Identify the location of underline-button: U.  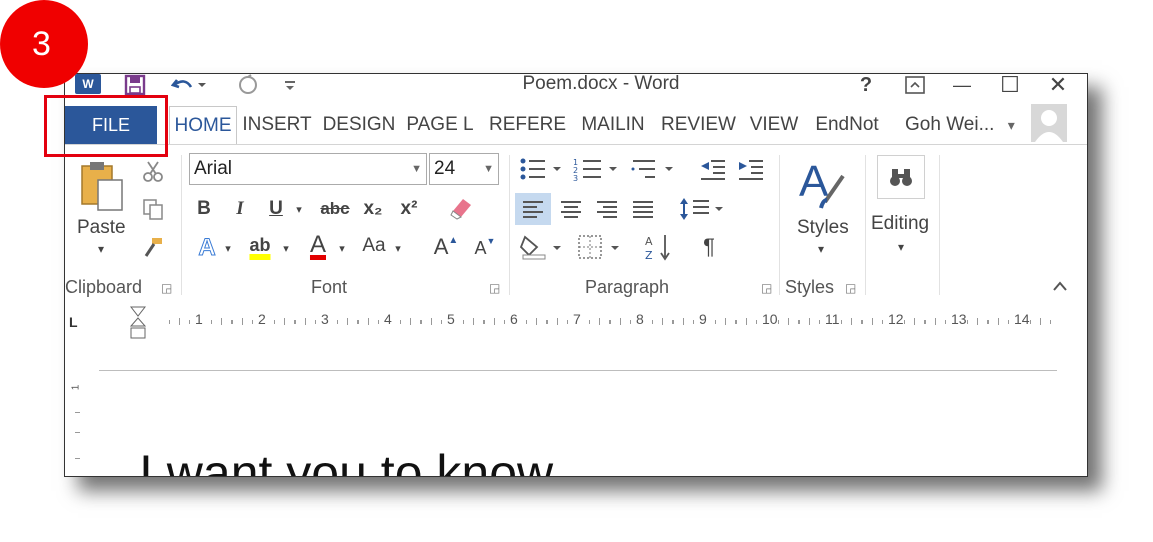
(276, 209).